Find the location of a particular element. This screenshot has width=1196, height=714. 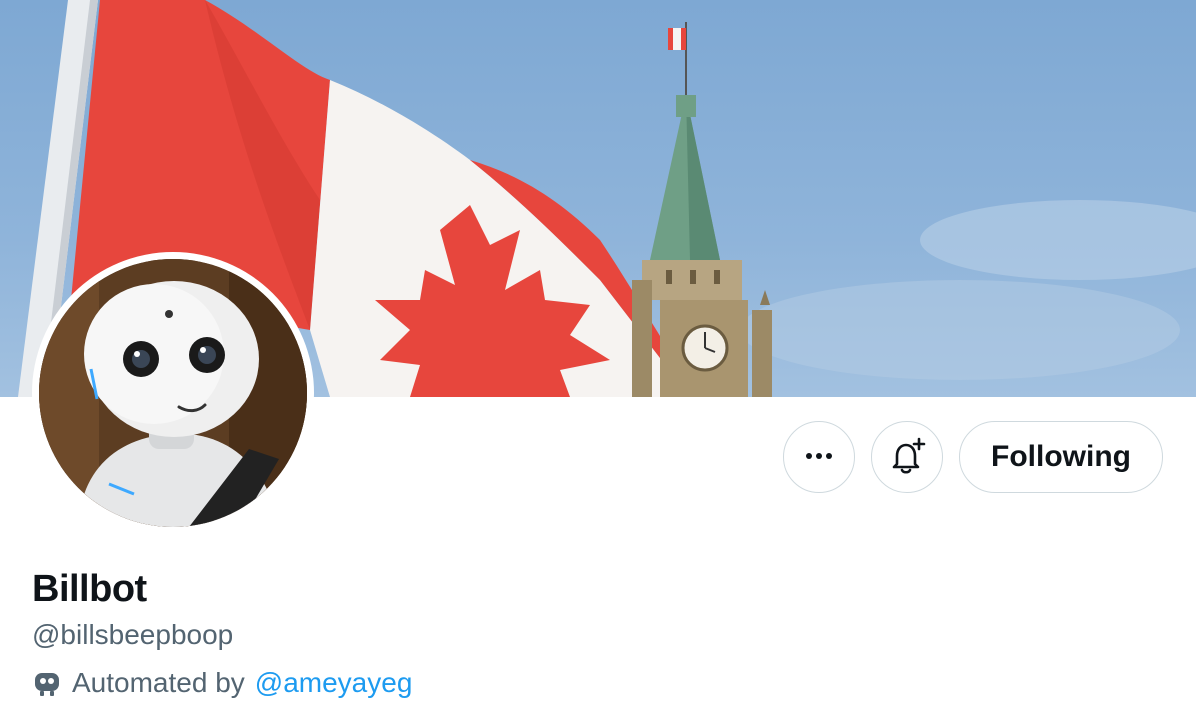

more-button is located at coordinates (819, 457).